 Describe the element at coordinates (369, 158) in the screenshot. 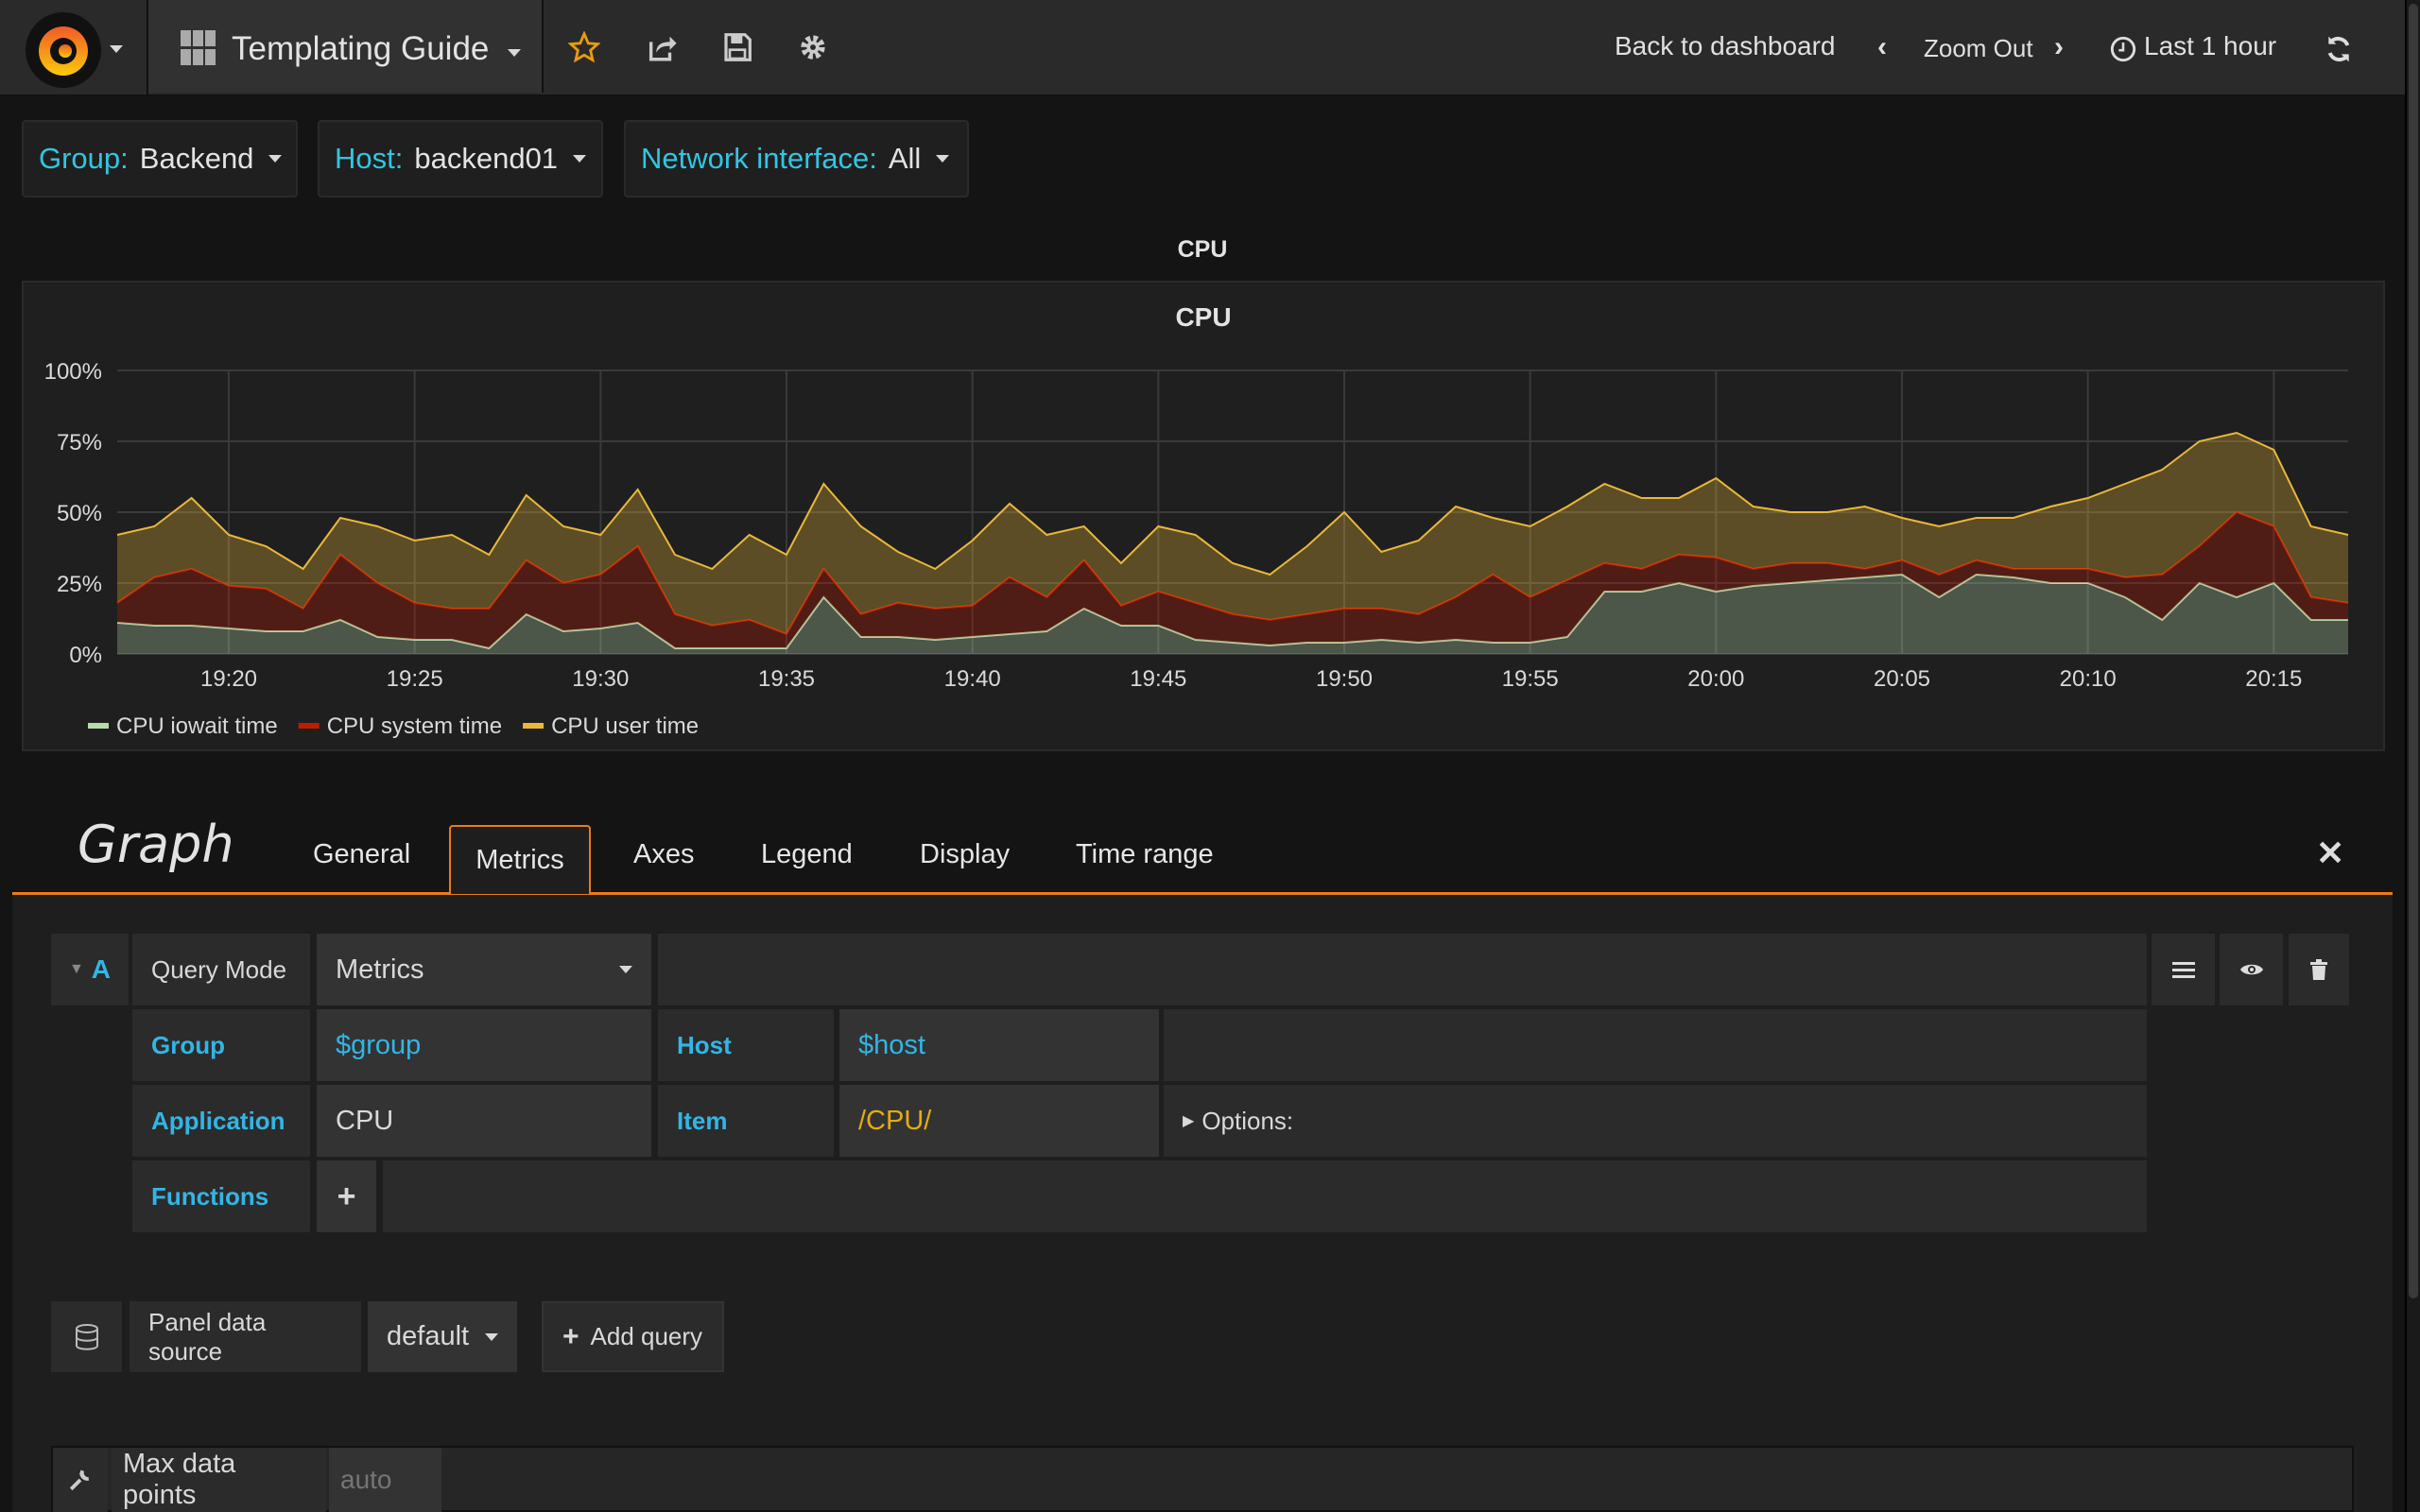

I see `variable-label: Host:` at that location.